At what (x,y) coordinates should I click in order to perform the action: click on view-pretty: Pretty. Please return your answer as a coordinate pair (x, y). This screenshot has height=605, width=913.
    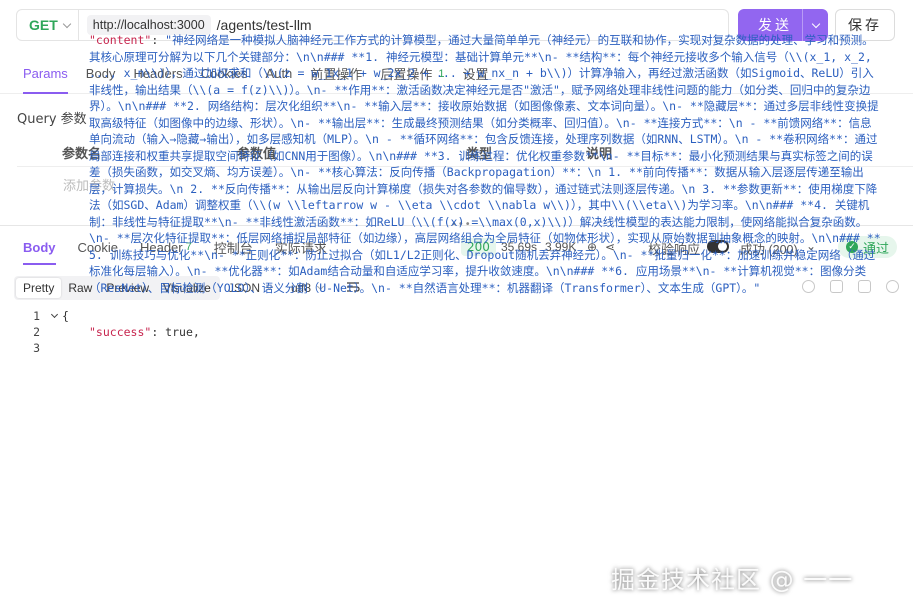
    Looking at the image, I should click on (39, 288).